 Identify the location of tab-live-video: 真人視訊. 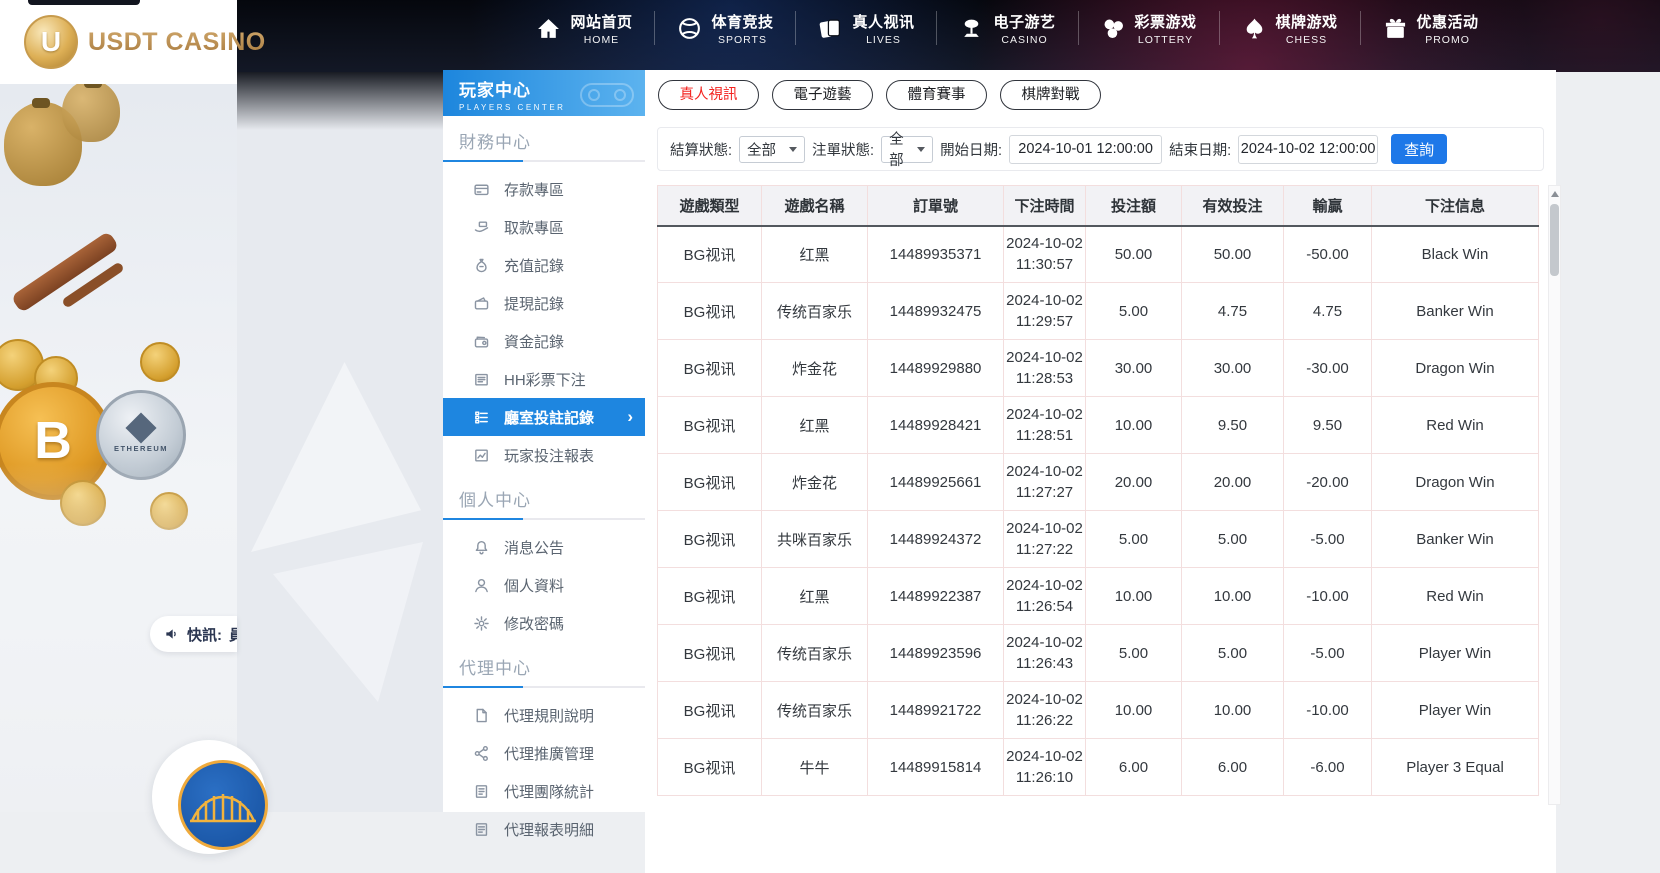
(708, 95).